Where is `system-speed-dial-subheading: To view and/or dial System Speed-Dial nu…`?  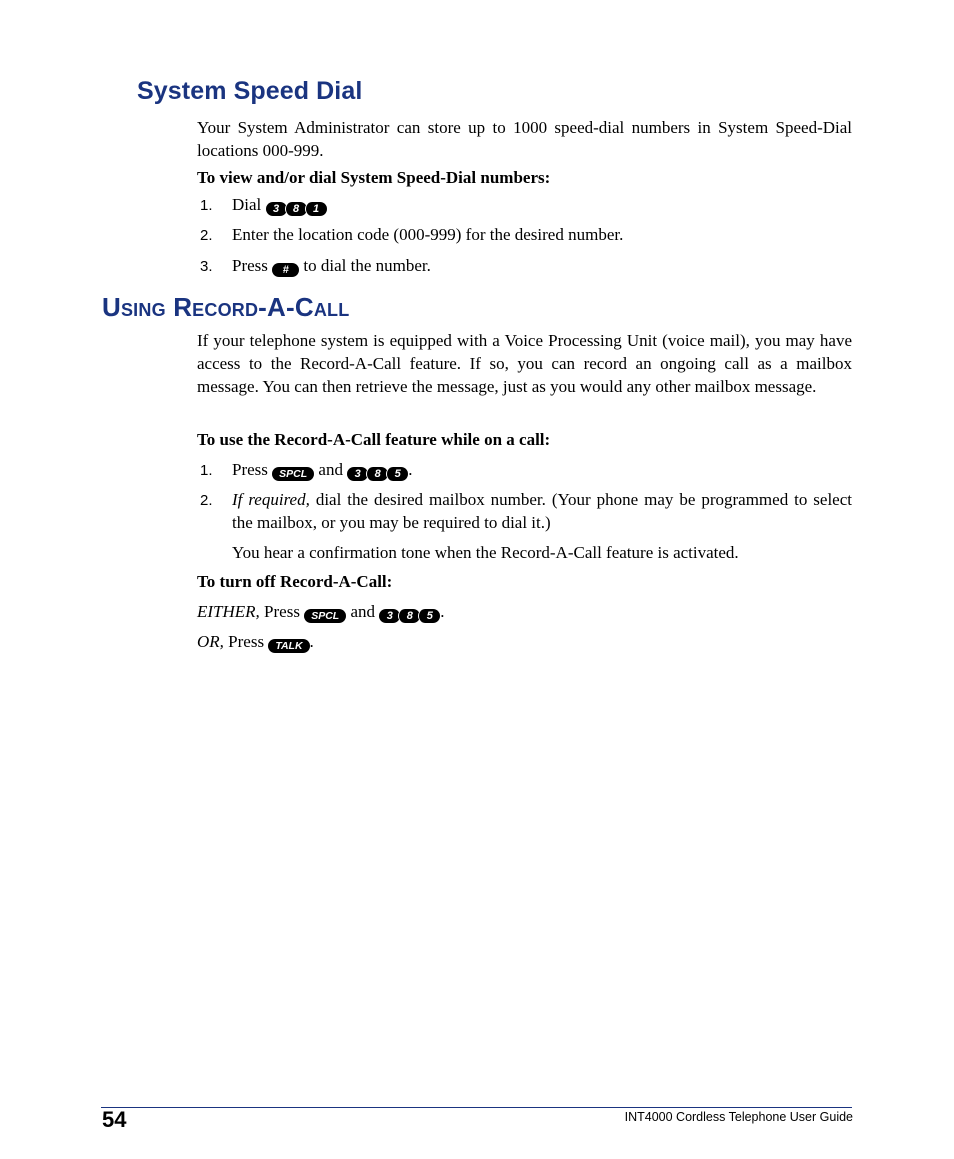
system-speed-dial-subheading: To view and/or dial System Speed-Dial nu… is located at coordinates (374, 177).